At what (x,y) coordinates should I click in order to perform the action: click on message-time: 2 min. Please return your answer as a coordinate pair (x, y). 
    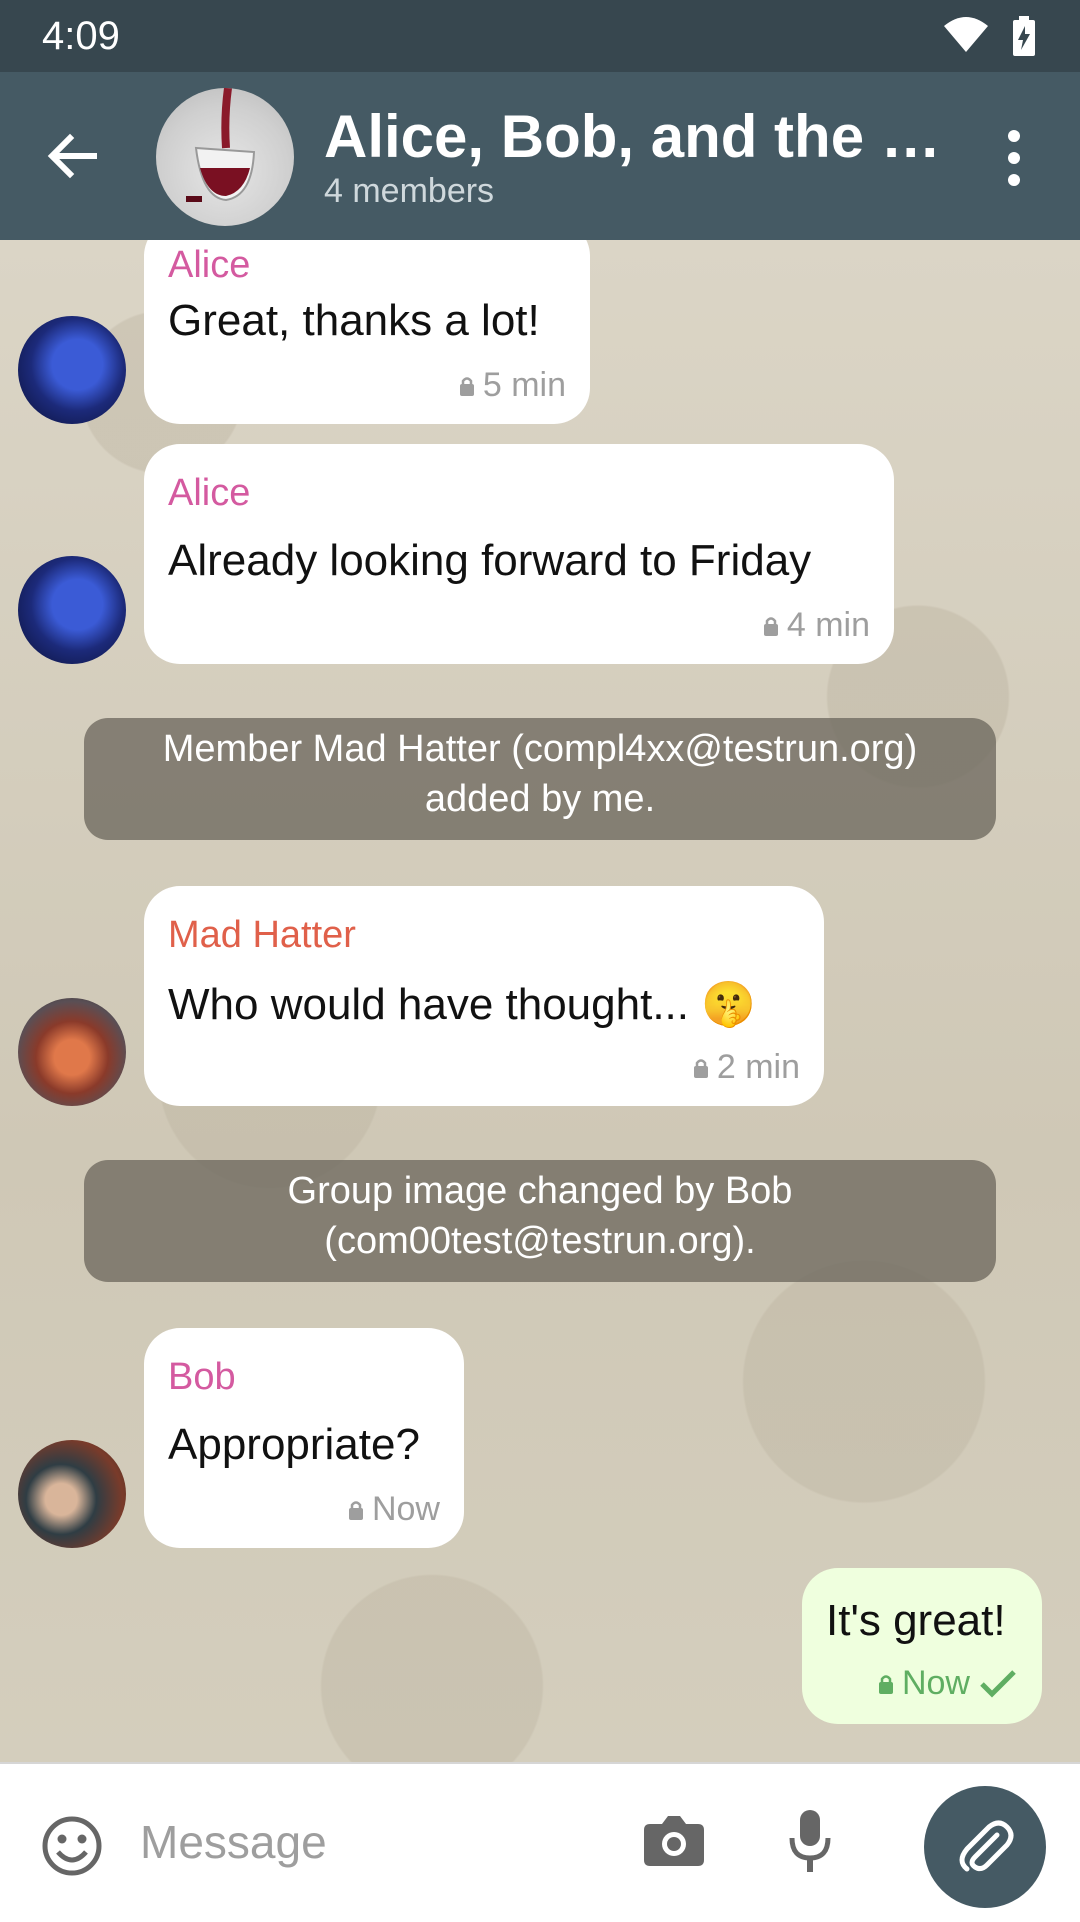
    Looking at the image, I should click on (758, 1067).